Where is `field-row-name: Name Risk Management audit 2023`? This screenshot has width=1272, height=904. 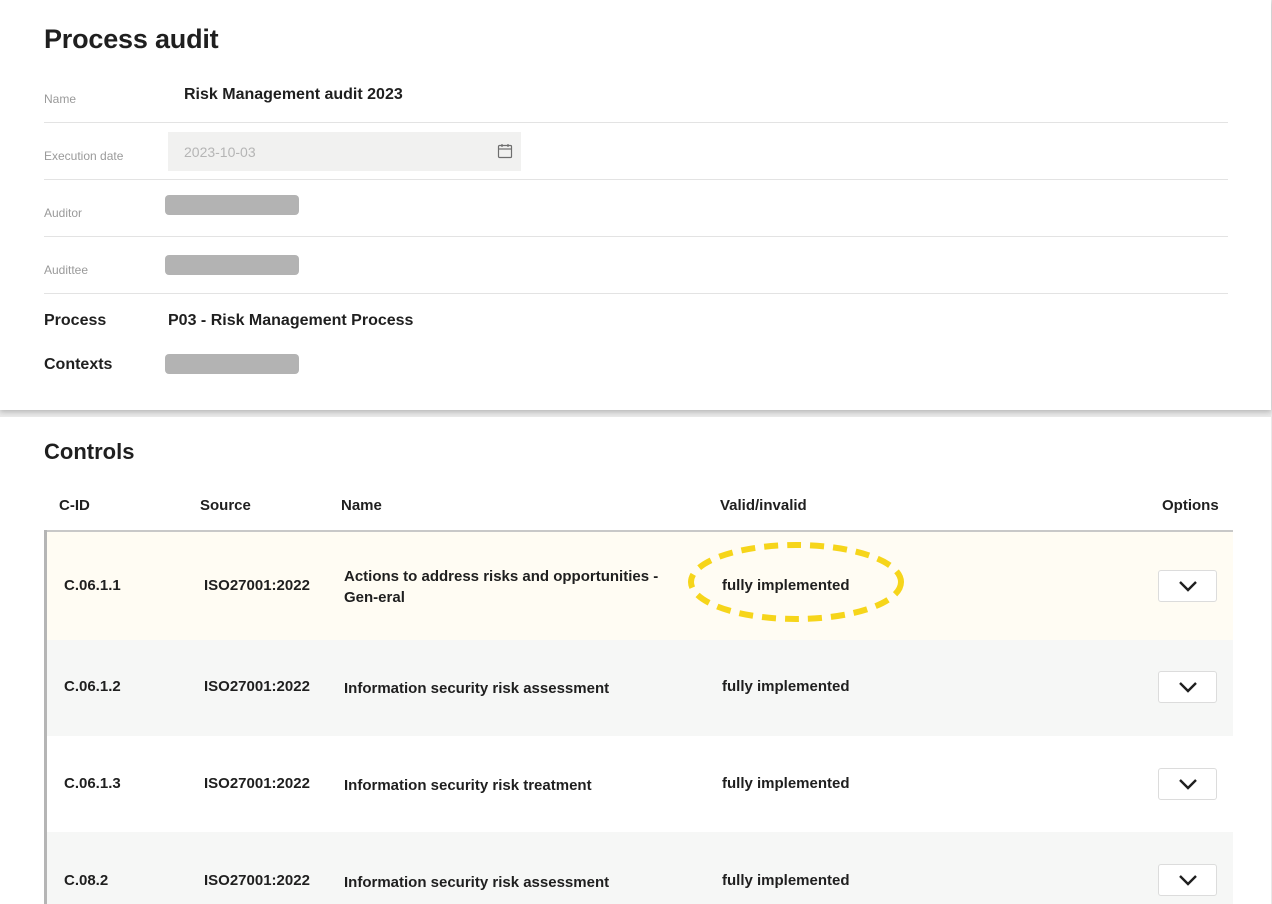 field-row-name: Name Risk Management audit 2023 is located at coordinates (636, 94).